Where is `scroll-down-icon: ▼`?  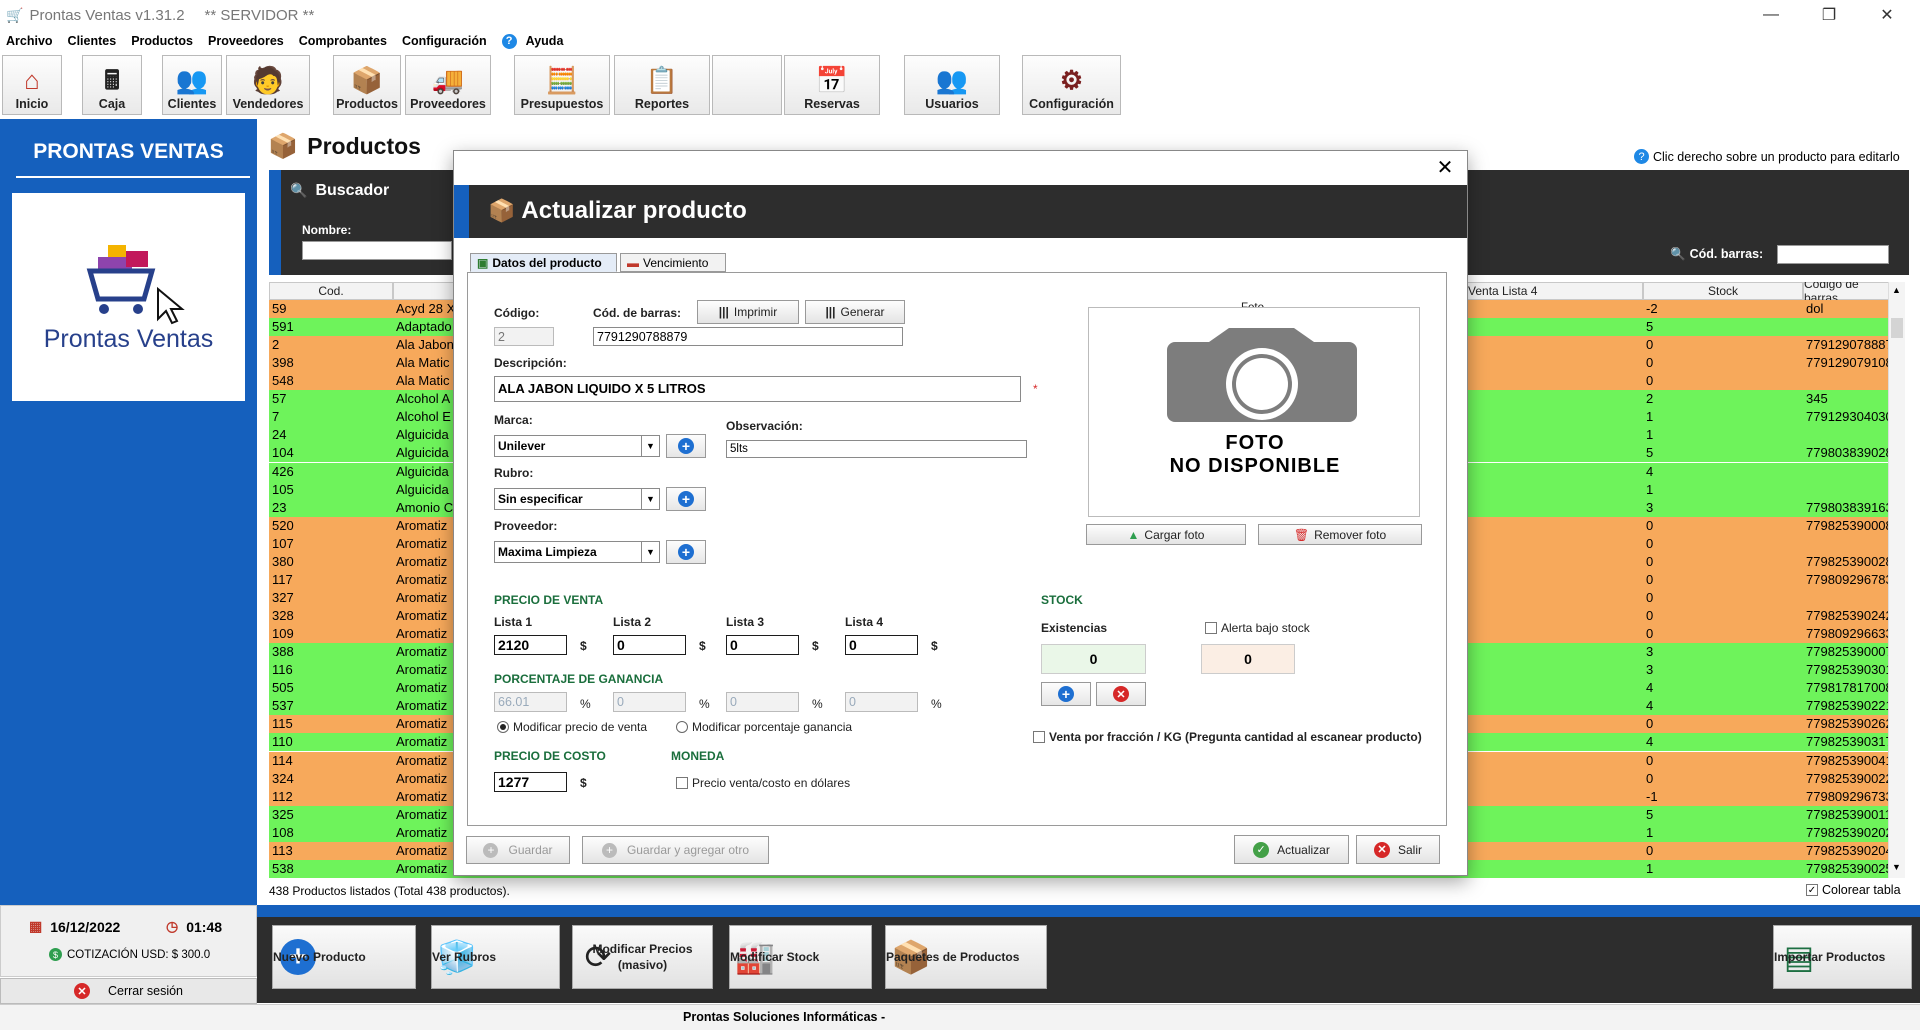 scroll-down-icon: ▼ is located at coordinates (1896, 867).